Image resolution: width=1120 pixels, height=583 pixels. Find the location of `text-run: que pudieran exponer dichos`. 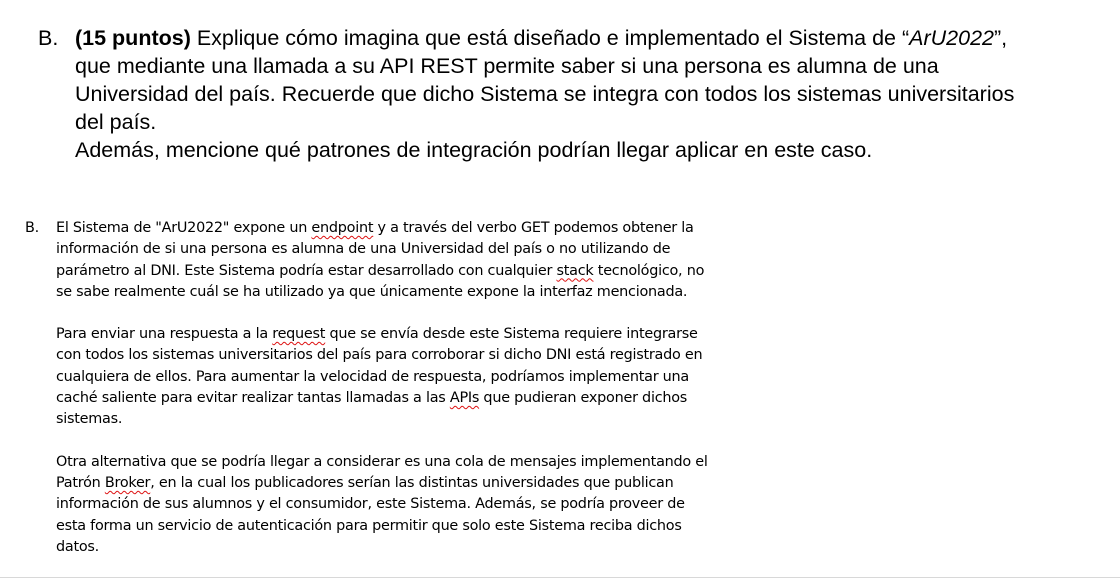

text-run: que pudieran exponer dichos is located at coordinates (583, 398).